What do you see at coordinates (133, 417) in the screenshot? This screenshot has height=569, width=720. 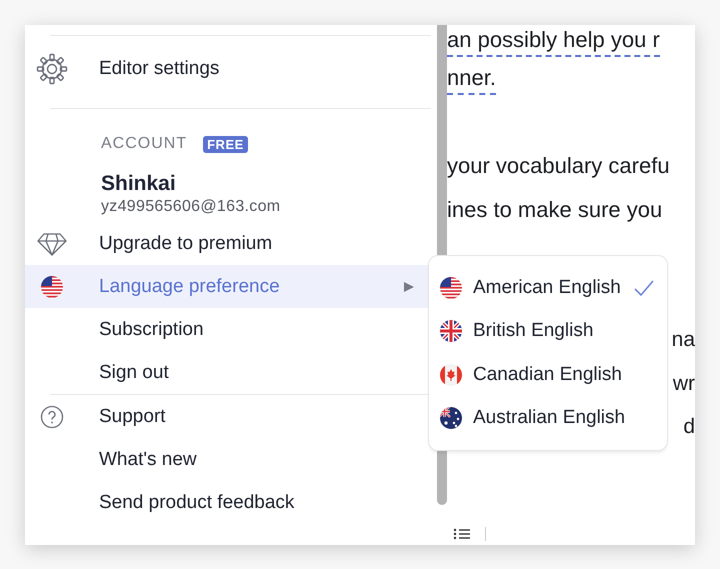 I see `menu-item-label: Support` at bounding box center [133, 417].